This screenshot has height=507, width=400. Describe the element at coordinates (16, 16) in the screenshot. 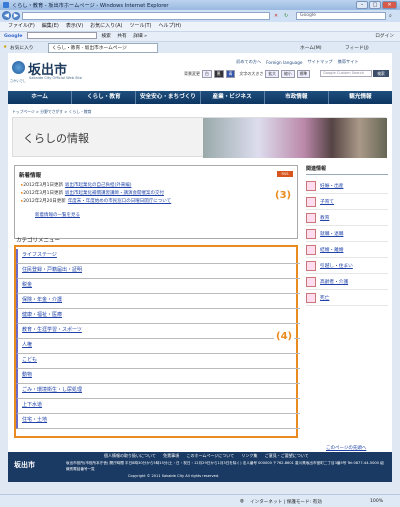

I see `forward-button: ▶` at that location.